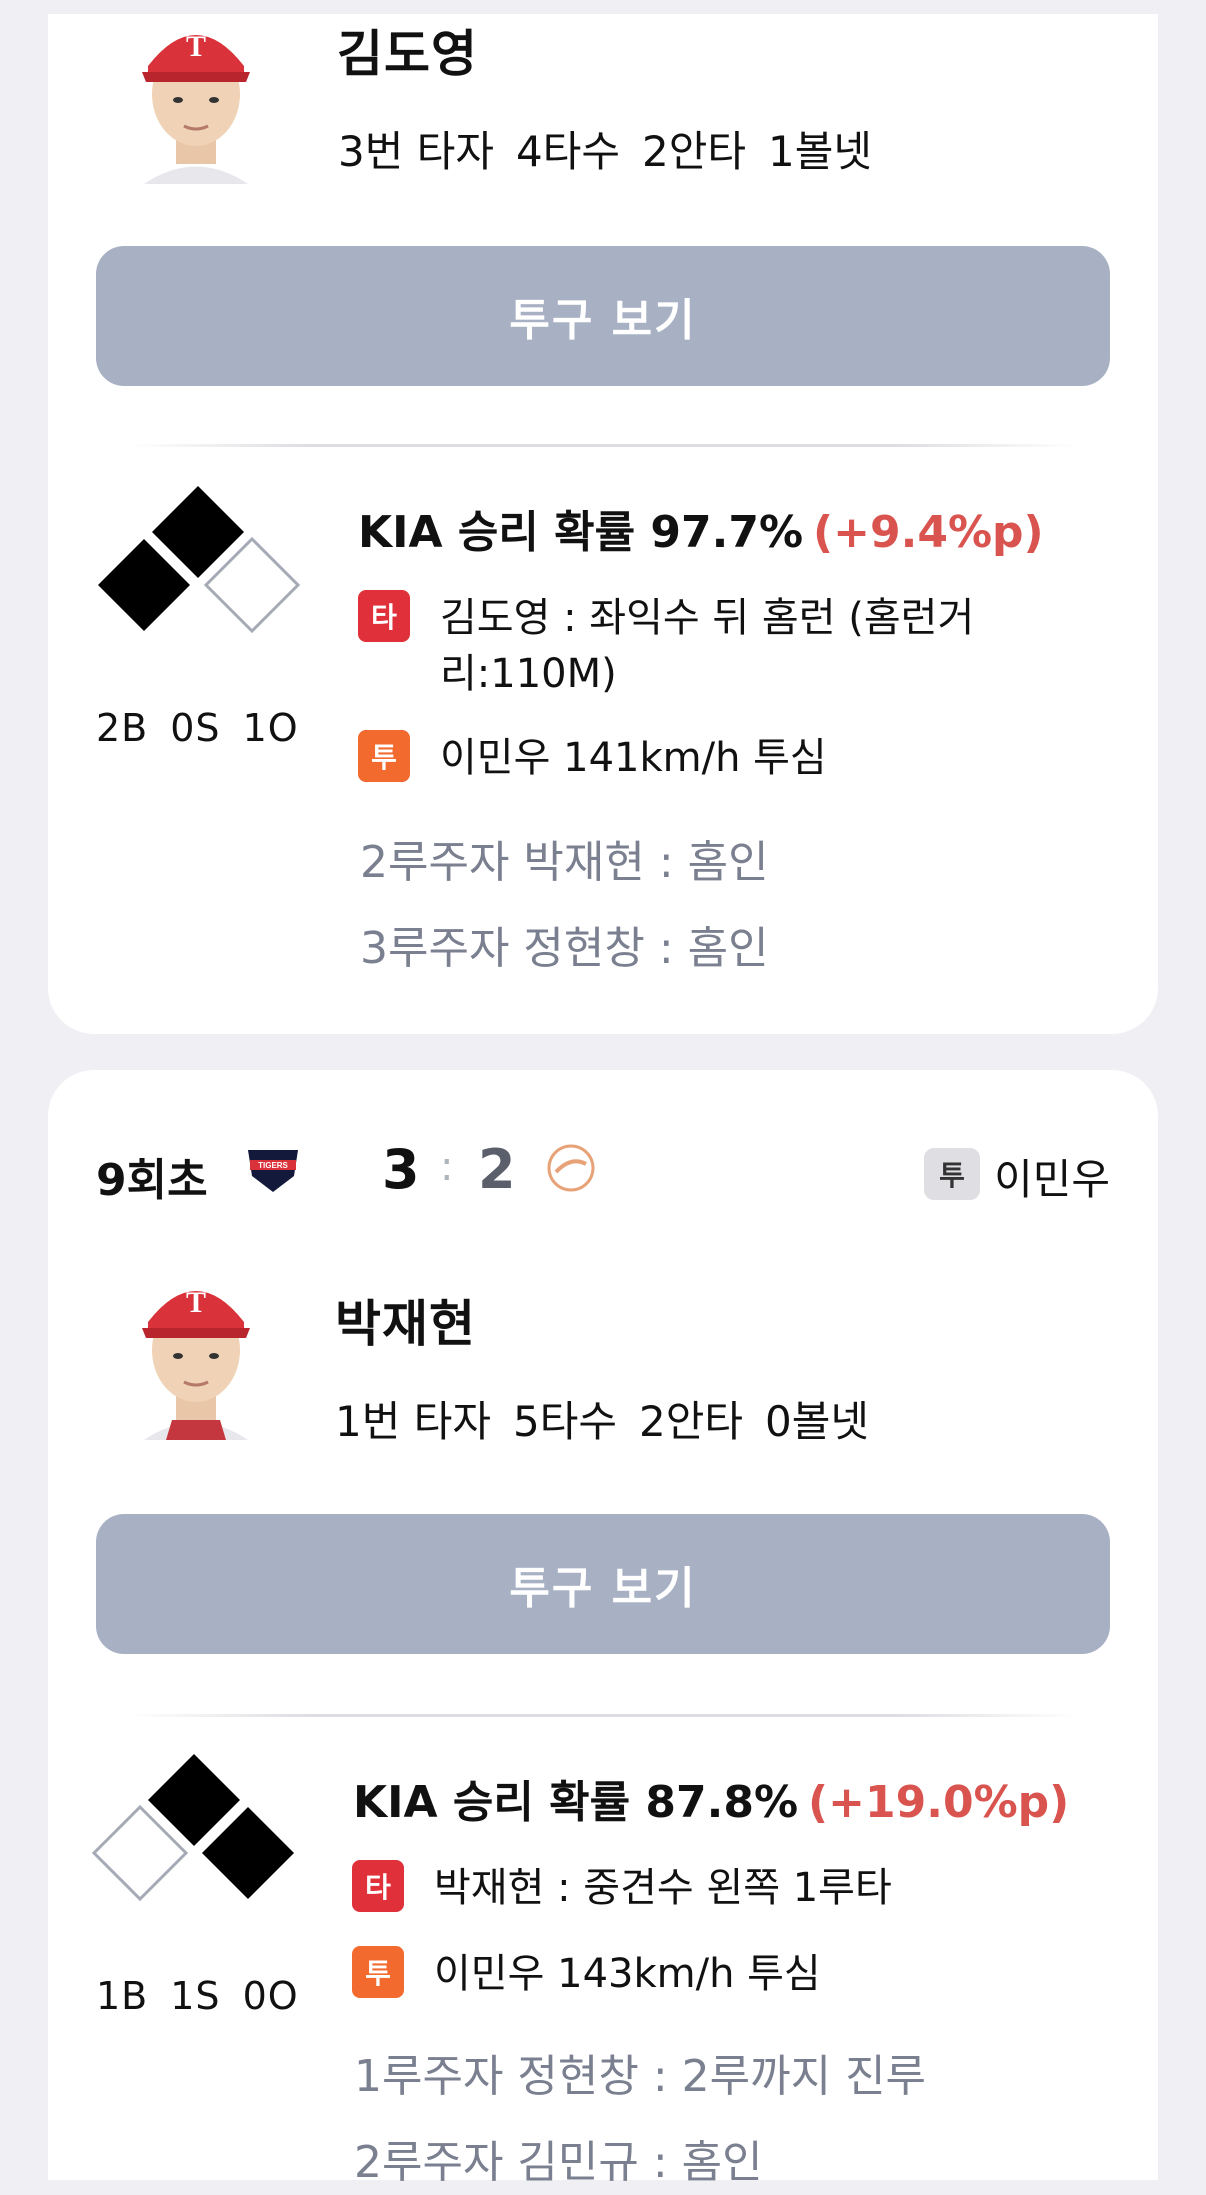 The height and width of the screenshot is (2195, 1206). I want to click on batting-order: 1번 타자, so click(413, 1421).